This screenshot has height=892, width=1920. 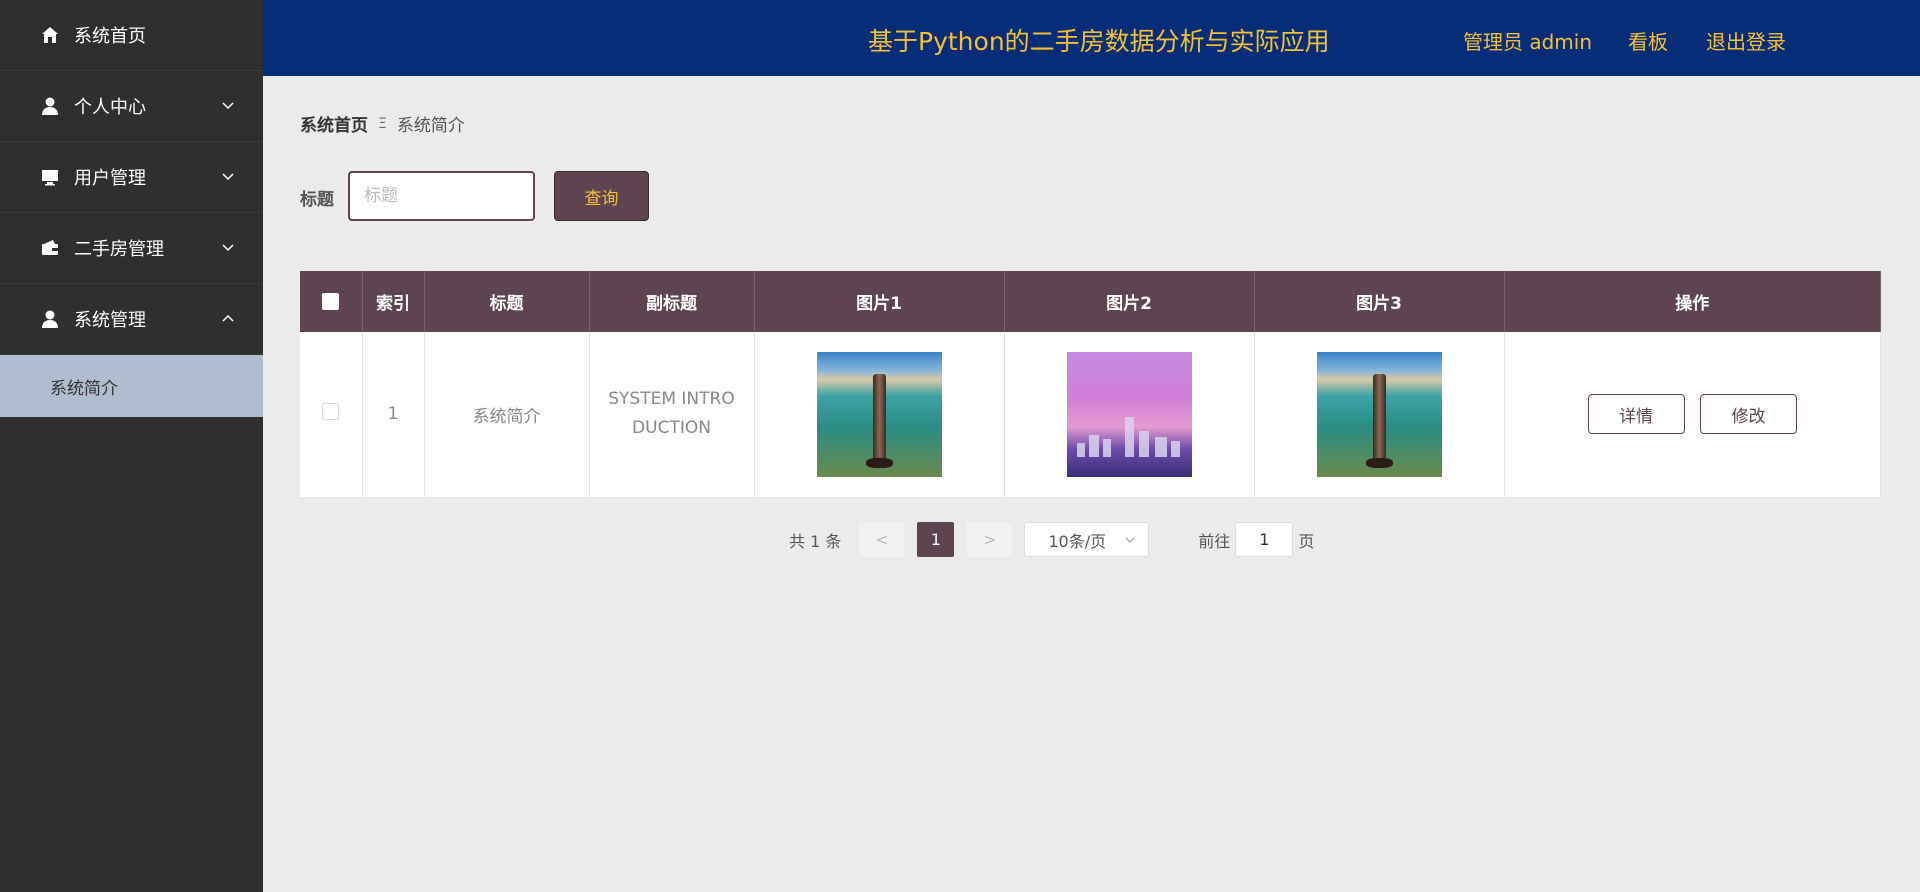 I want to click on page-size-value: 10条/页, so click(x=1077, y=541).